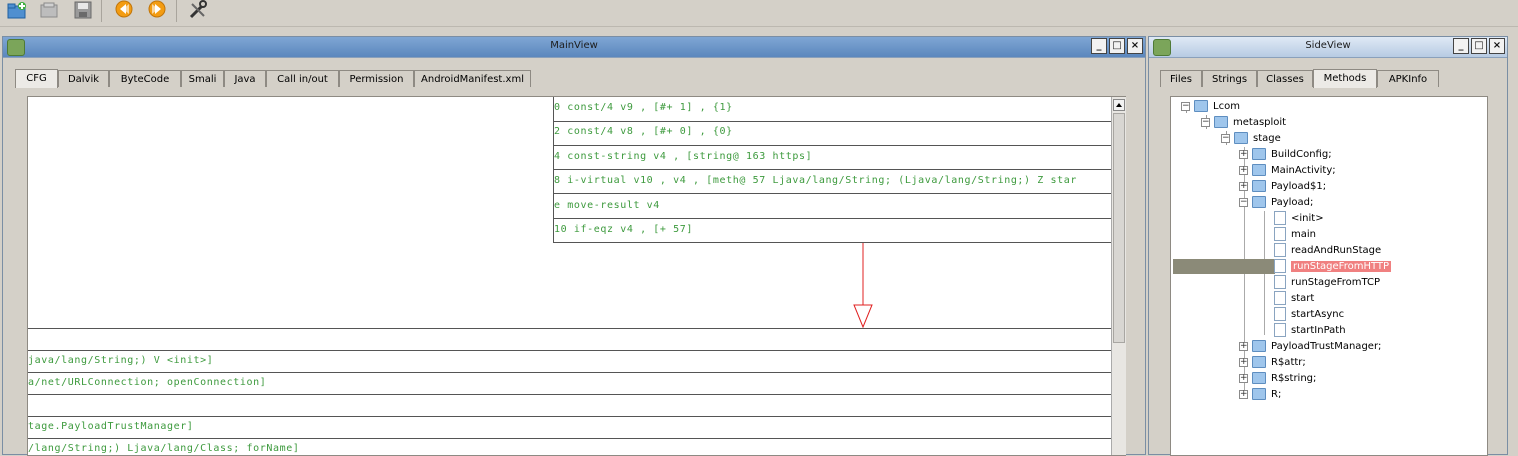 This screenshot has width=1518, height=456. I want to click on tree-node-class: + MainActivity;, so click(1287, 170).